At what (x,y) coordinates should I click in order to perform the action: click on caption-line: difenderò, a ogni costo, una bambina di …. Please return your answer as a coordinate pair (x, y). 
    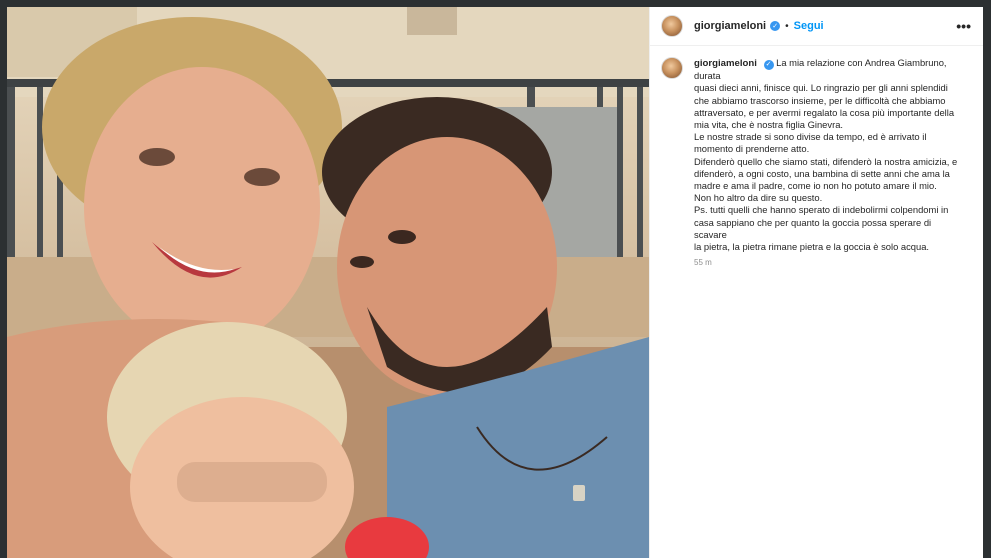
    Looking at the image, I should click on (822, 173).